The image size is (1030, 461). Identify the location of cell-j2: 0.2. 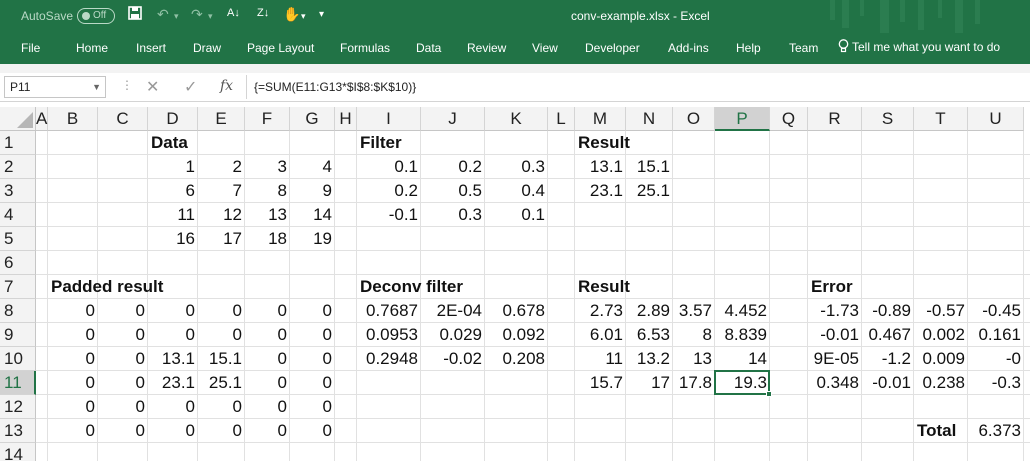
(453, 167).